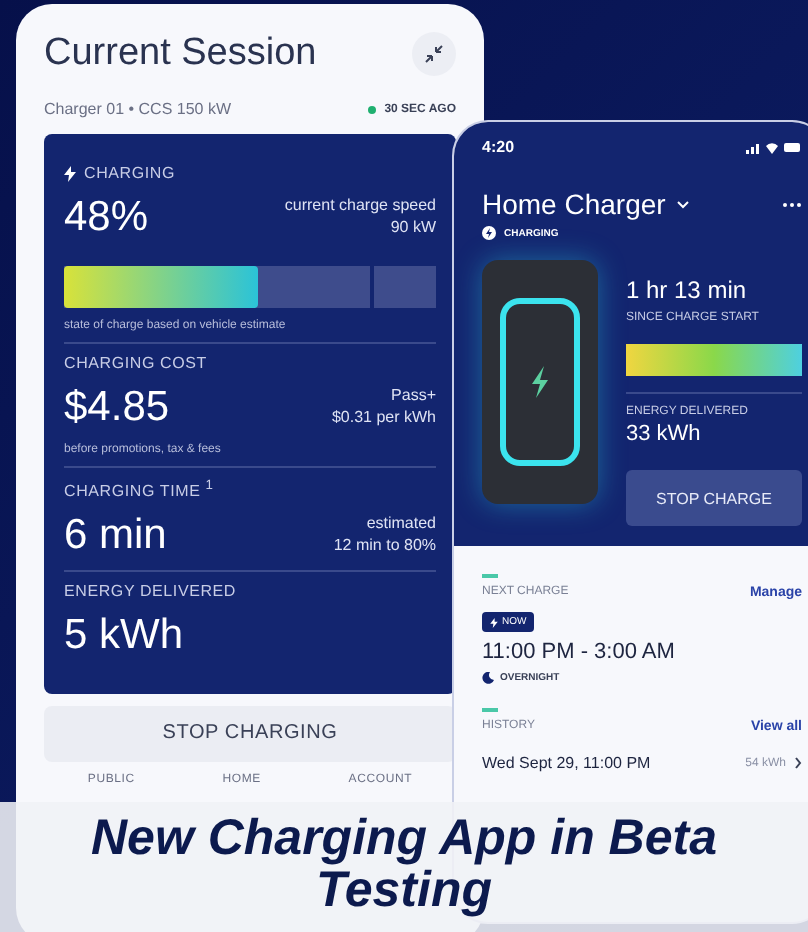 This screenshot has height=932, width=808. Describe the element at coordinates (792, 204) in the screenshot. I see `more-icon` at that location.